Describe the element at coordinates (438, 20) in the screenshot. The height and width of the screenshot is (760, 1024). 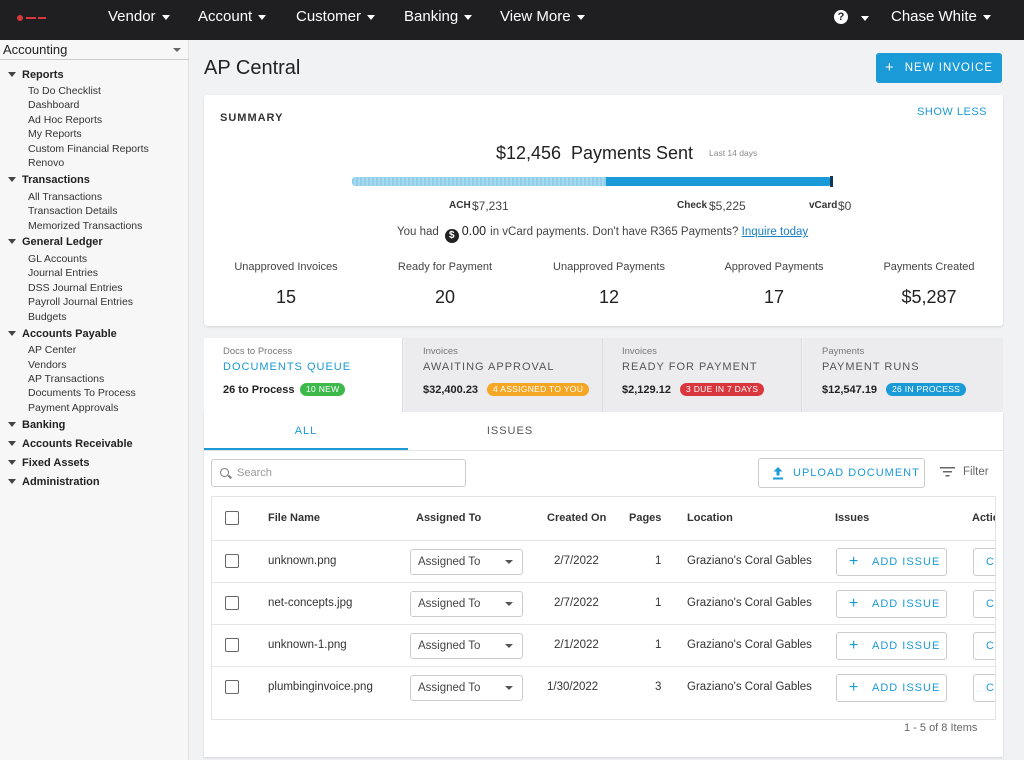
I see `nav-banking: Banking` at that location.